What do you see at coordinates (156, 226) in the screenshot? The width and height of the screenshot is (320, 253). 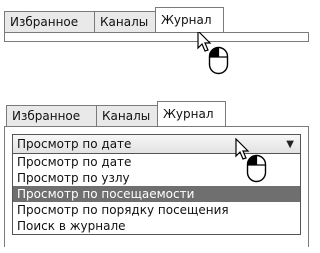 I see `dropdown-option: Поиск в журнале` at bounding box center [156, 226].